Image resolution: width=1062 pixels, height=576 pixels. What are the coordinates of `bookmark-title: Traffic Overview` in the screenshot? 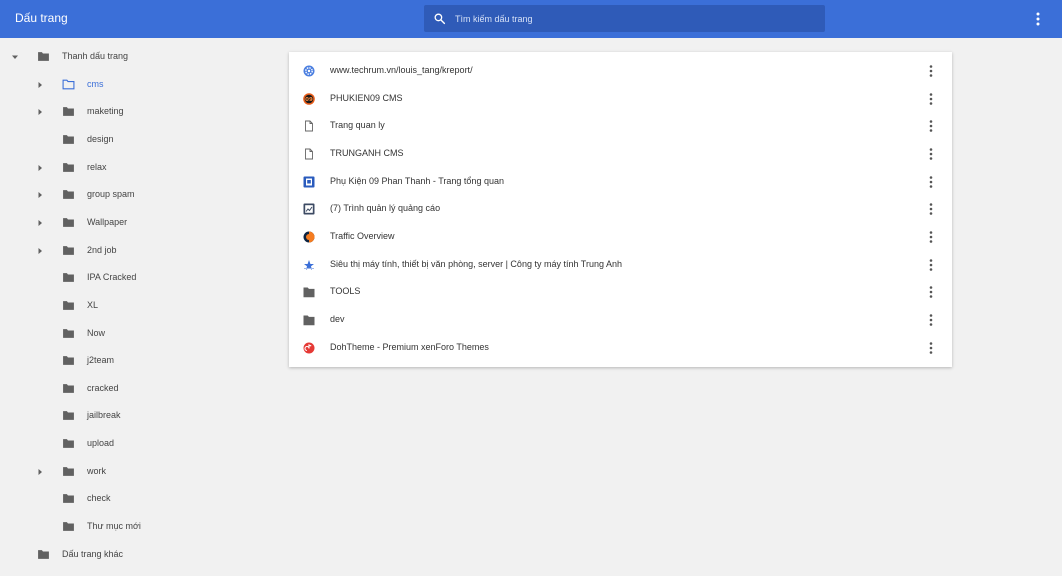 It's located at (362, 235).